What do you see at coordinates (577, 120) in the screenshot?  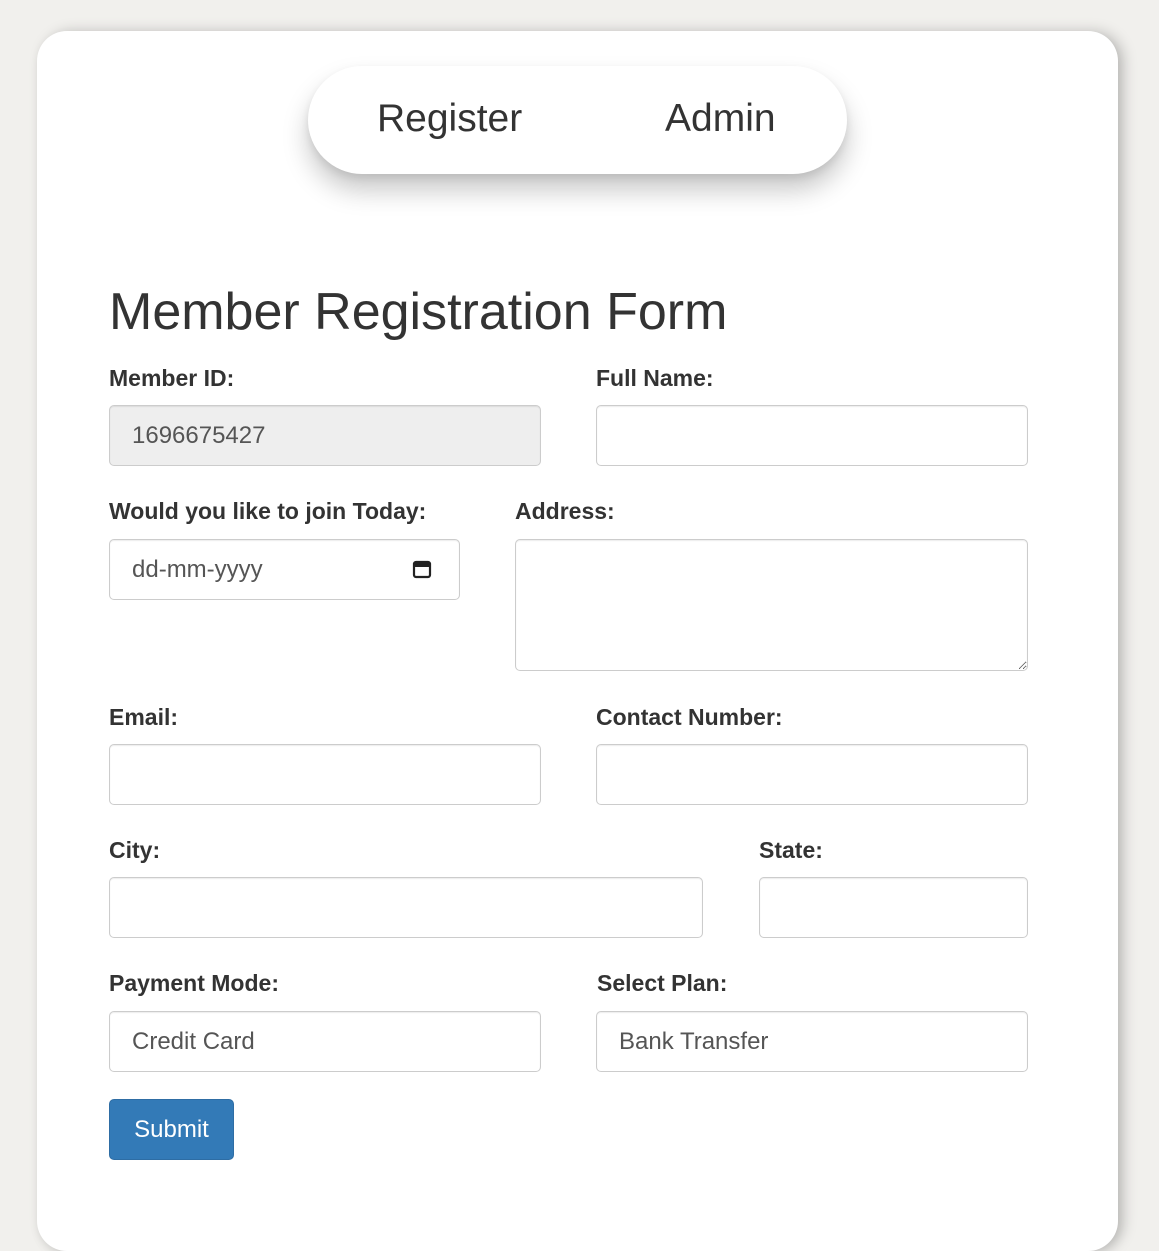 I see `nav-bar: Register Admin` at bounding box center [577, 120].